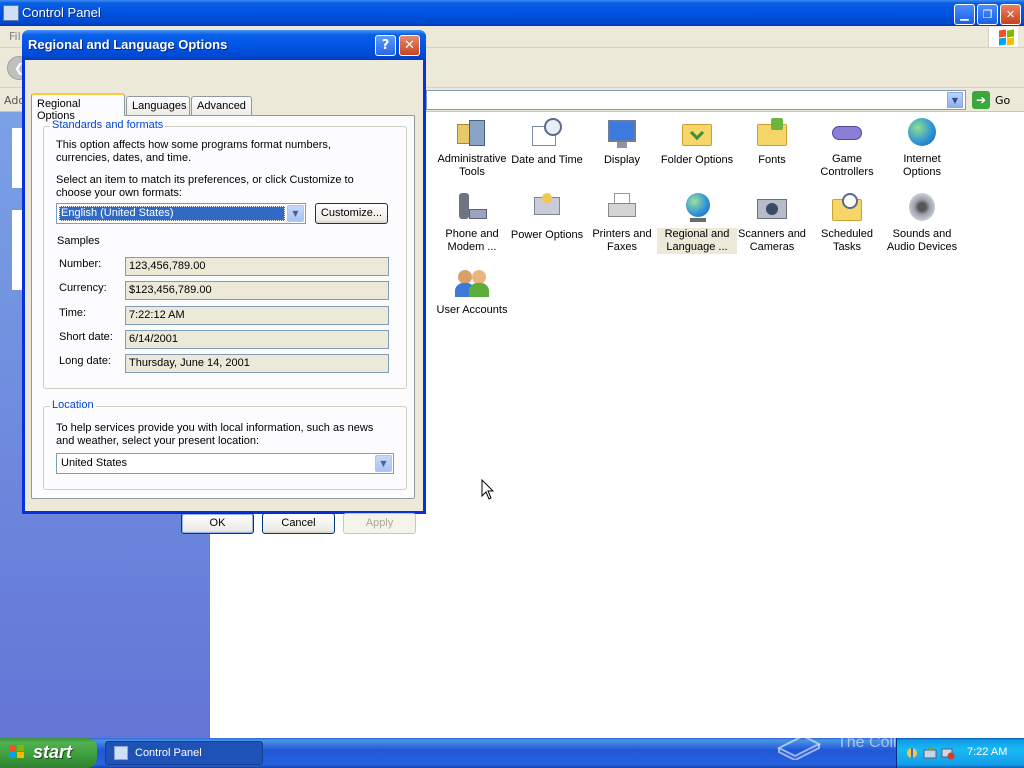  I want to click on system-tray: 7:22 AM, so click(960, 753).